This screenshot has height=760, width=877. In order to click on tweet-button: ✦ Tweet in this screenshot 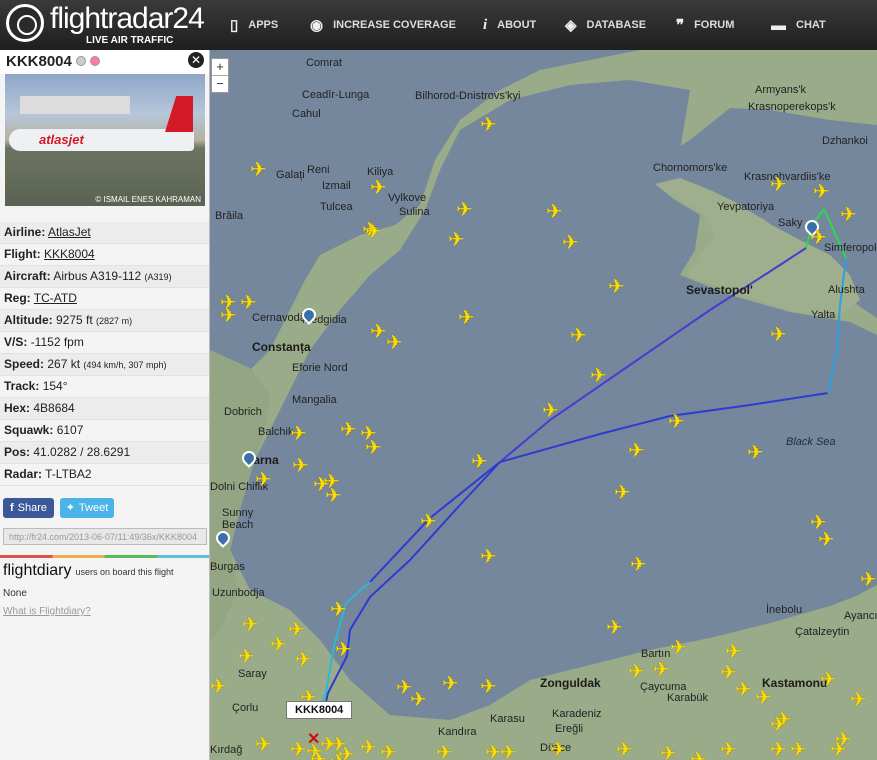, I will do `click(87, 508)`.